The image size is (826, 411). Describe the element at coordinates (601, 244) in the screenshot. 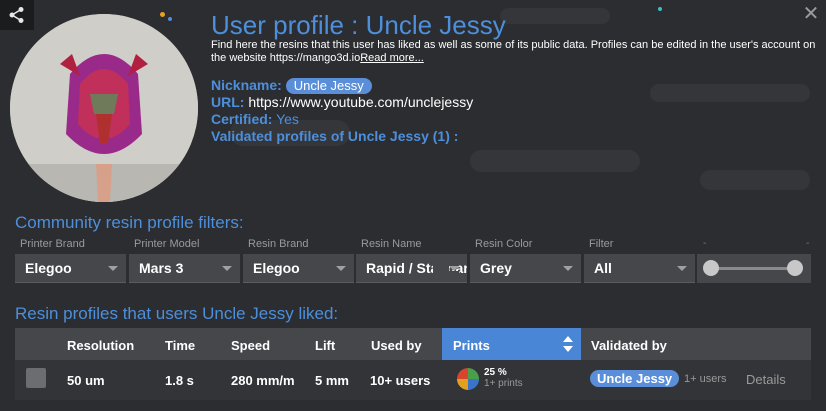

I see `filter-label-filter: Filter` at that location.